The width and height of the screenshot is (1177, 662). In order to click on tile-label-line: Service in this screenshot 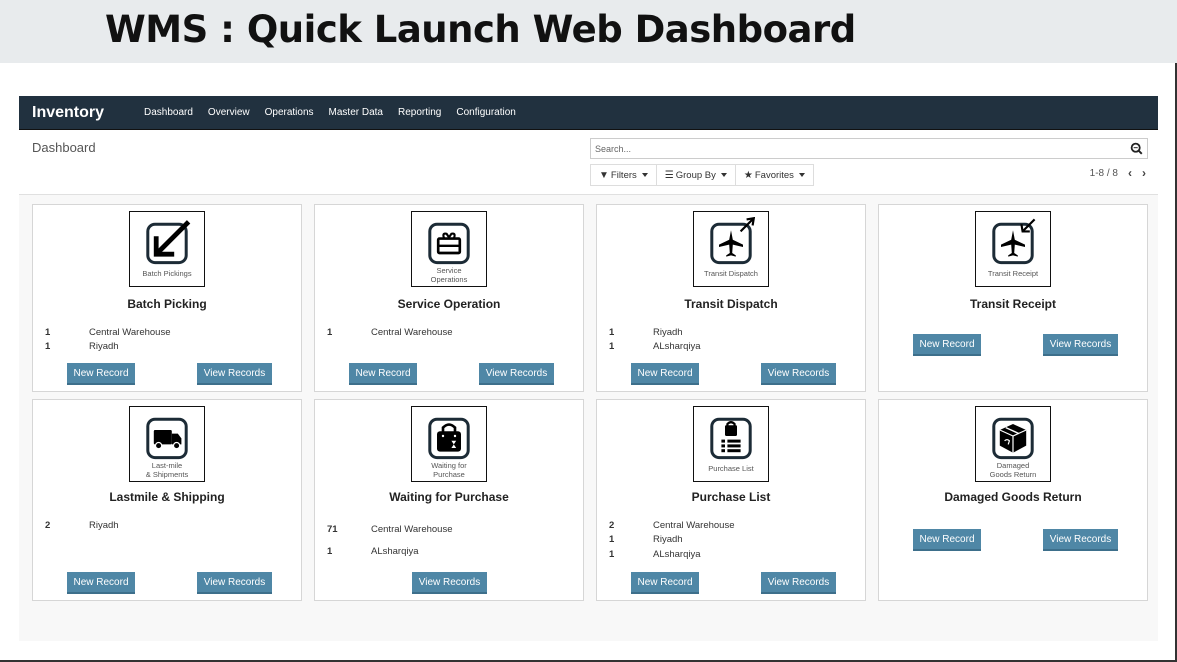, I will do `click(449, 270)`.